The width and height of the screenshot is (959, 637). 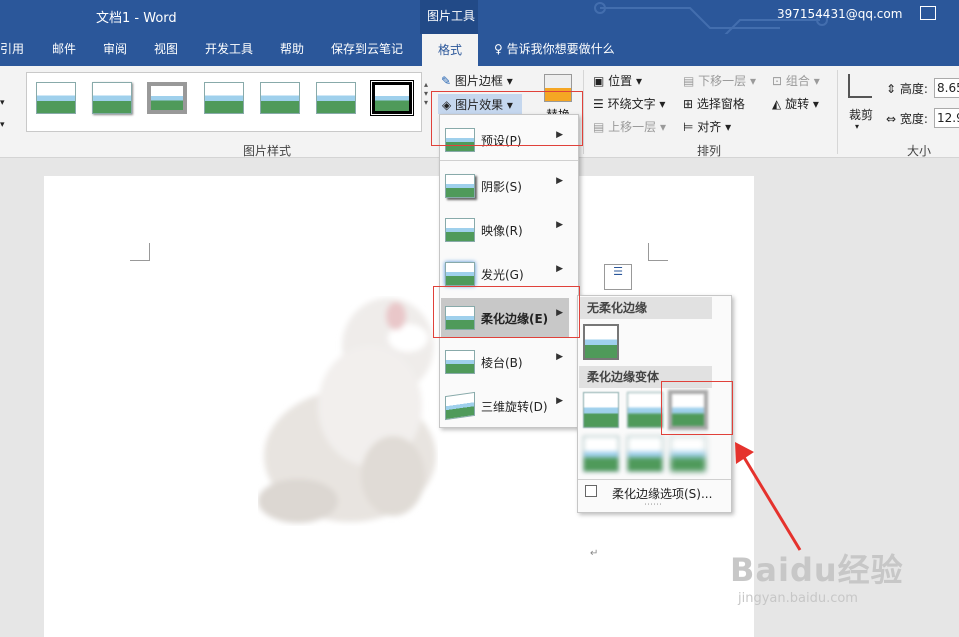 I want to click on menu-item-preset: 预设(P) ▶, so click(x=505, y=140).